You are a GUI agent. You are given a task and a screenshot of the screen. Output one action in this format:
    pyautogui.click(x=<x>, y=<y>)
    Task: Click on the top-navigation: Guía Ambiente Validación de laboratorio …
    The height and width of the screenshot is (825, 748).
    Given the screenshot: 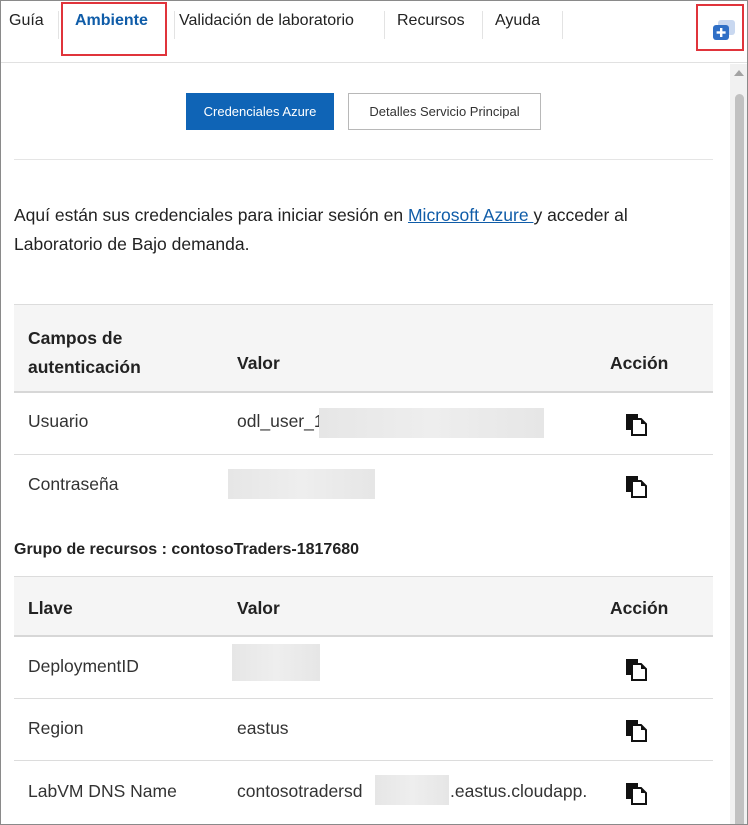 What is the action you would take?
    pyautogui.click(x=374, y=32)
    